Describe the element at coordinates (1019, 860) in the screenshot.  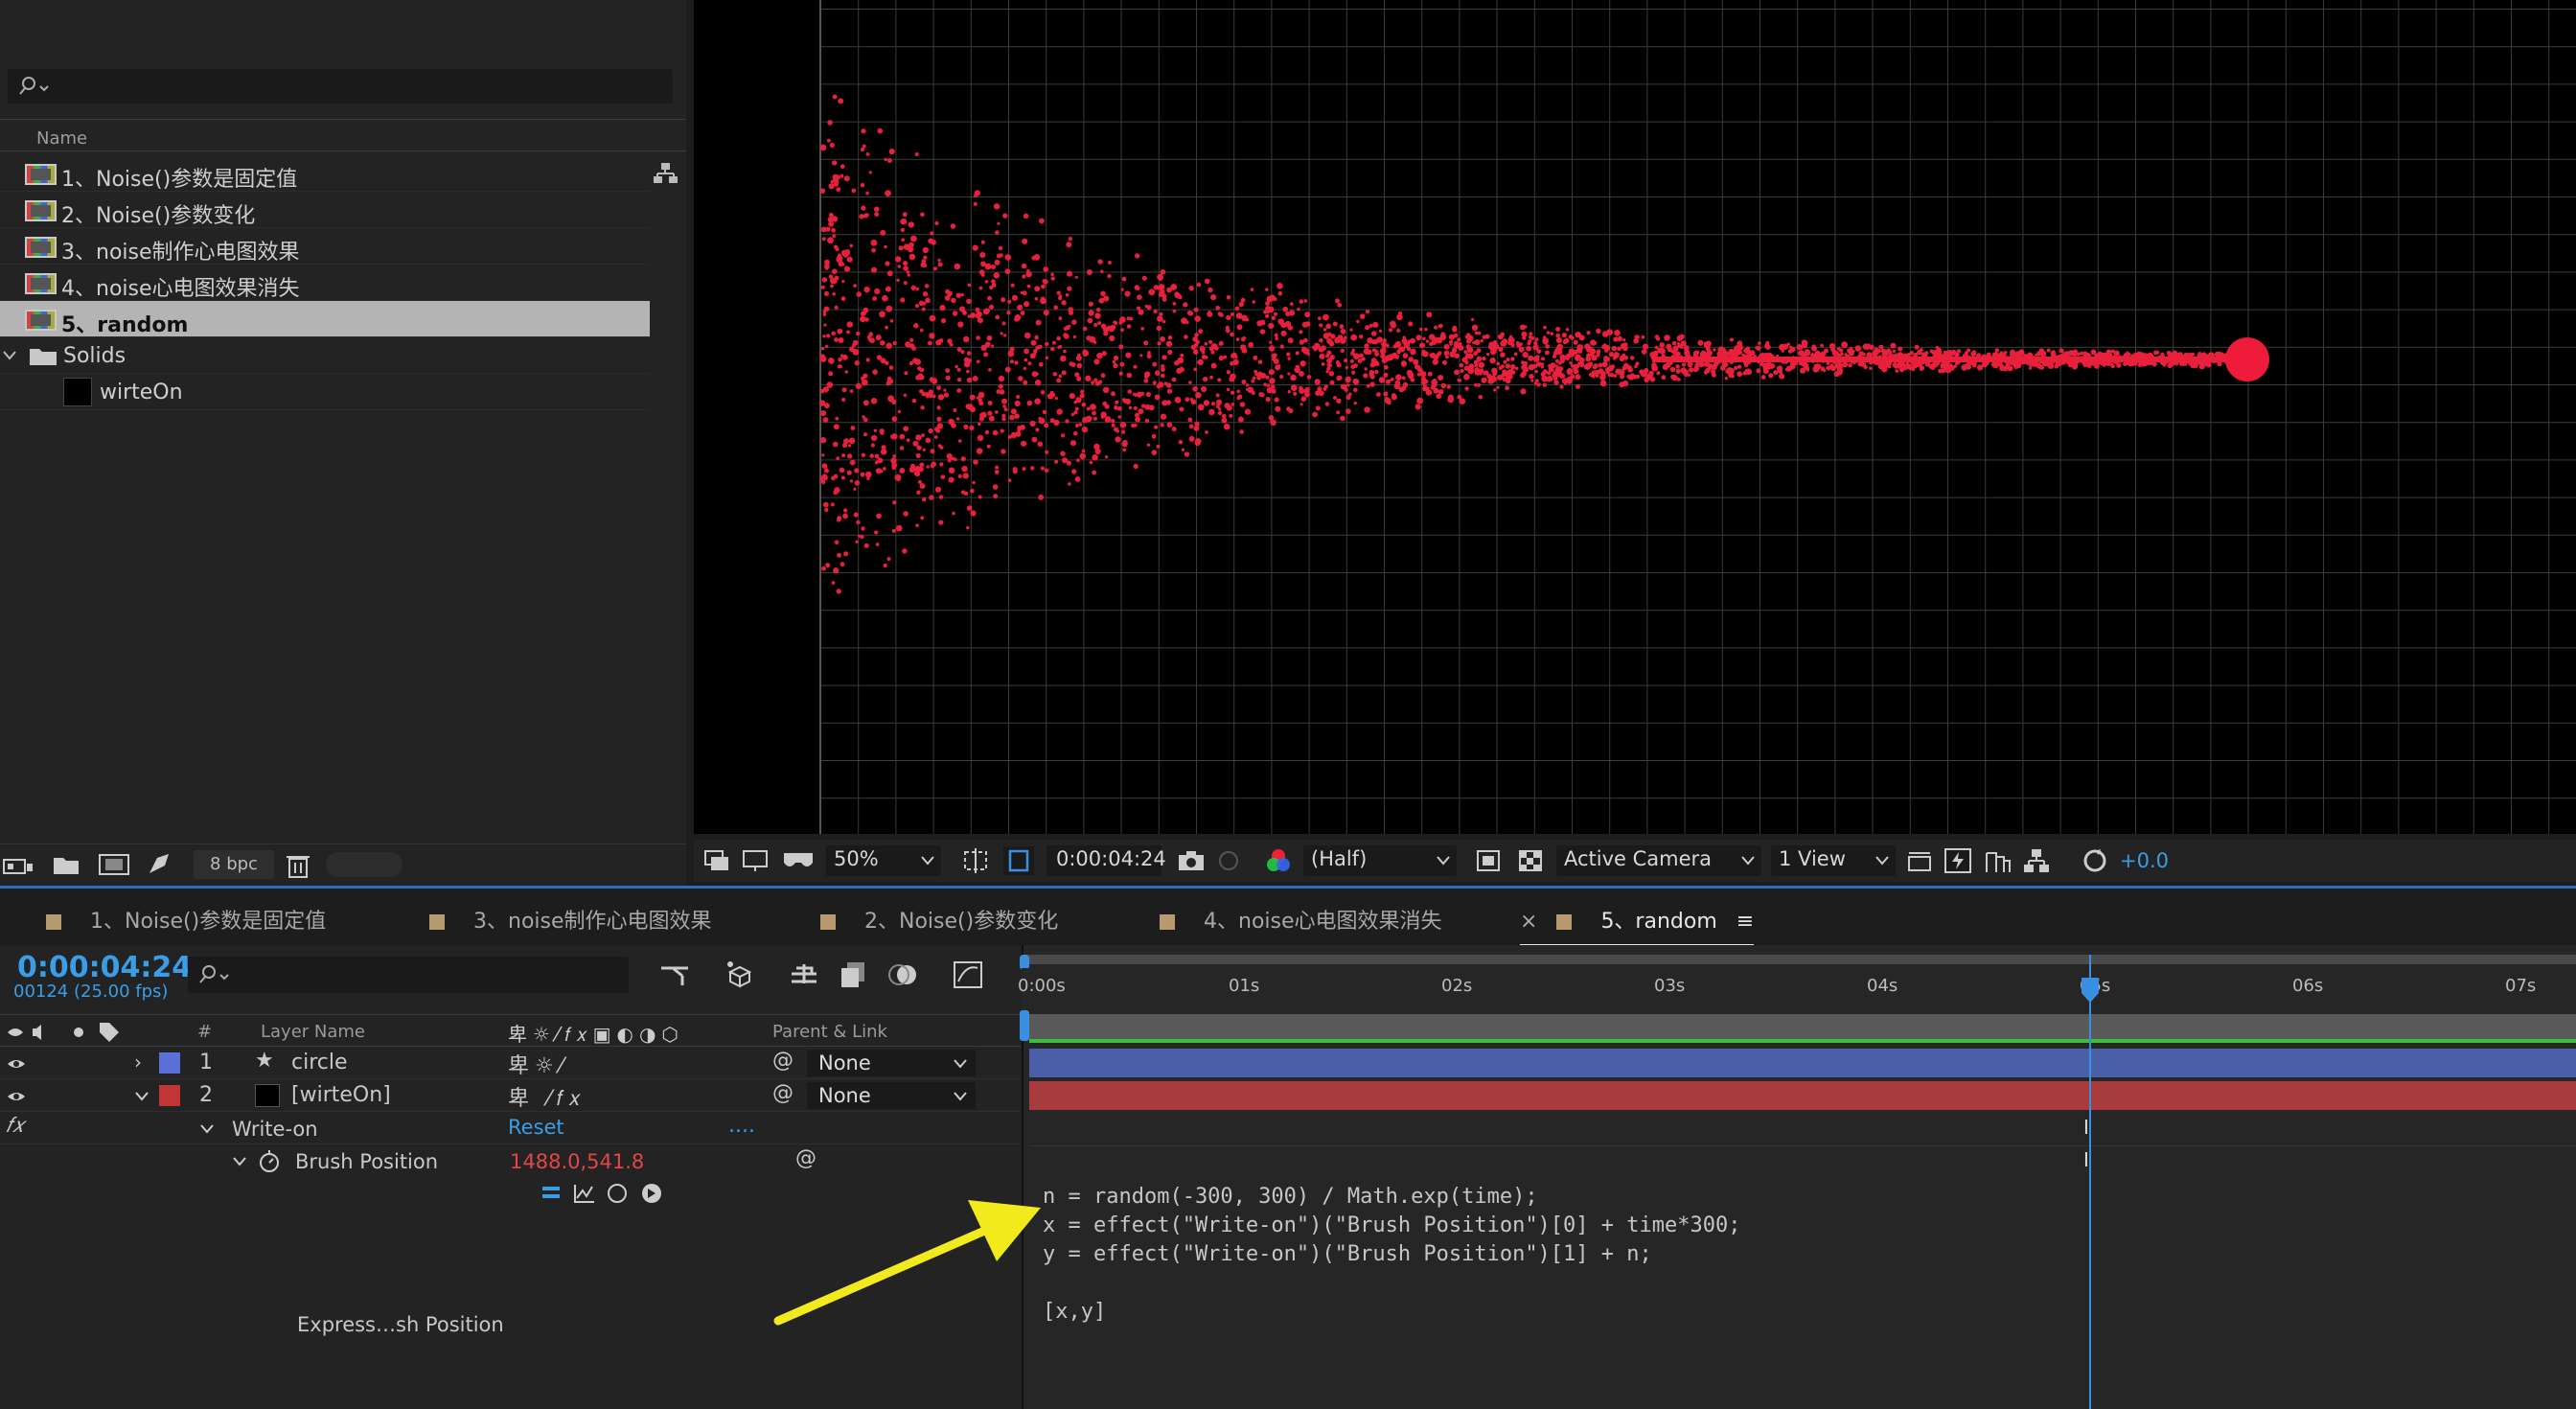
I see `mask-visibility-icon` at that location.